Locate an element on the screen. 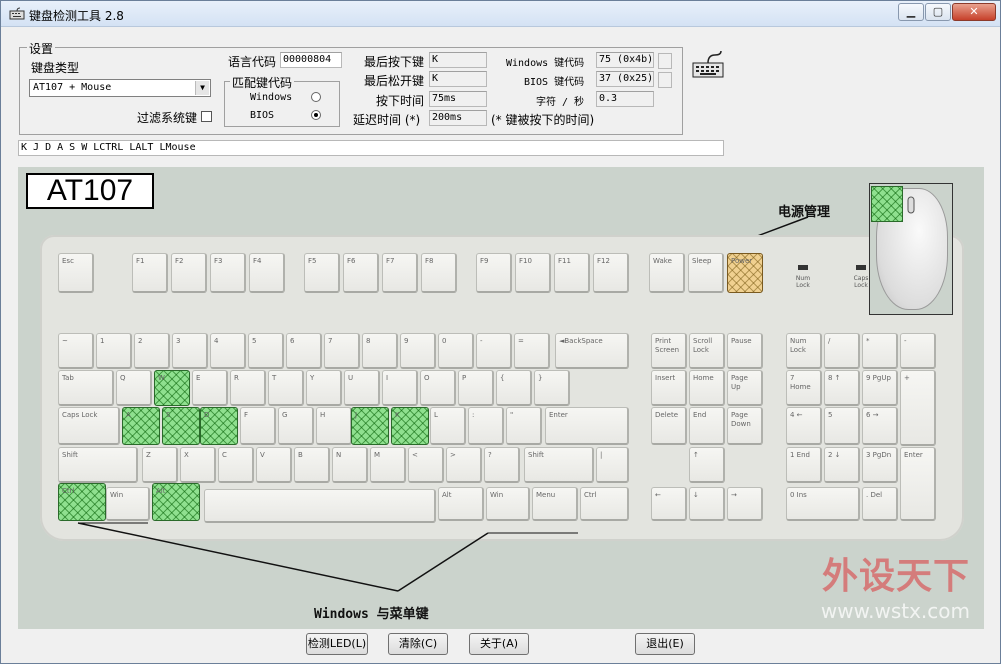  match-bios-radio is located at coordinates (316, 115).